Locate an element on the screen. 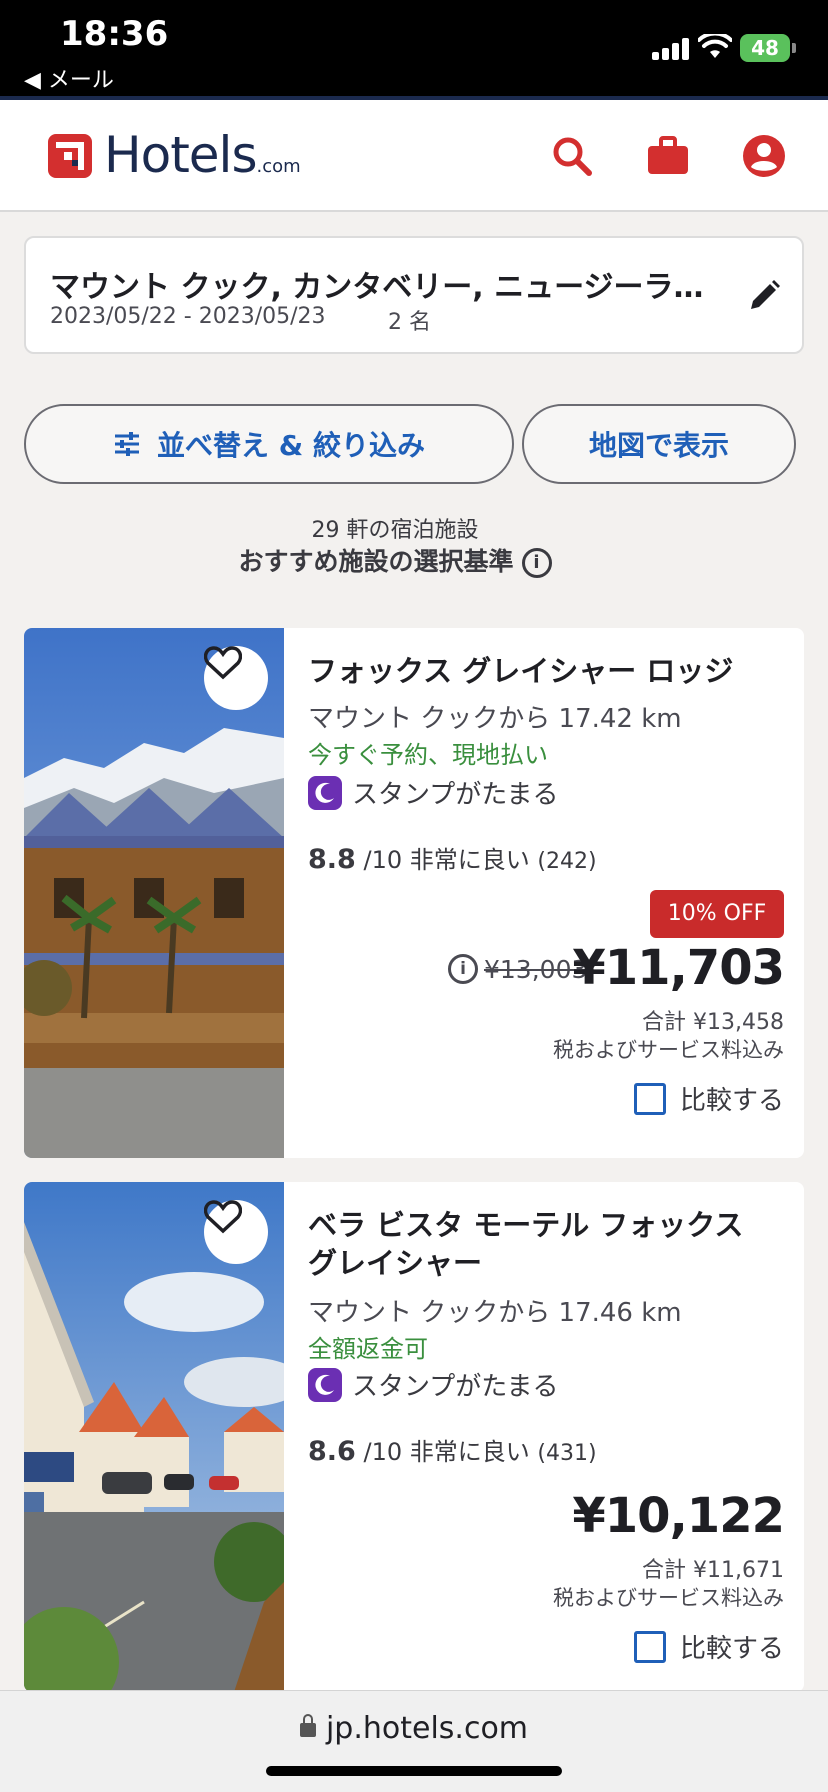 This screenshot has width=828, height=1792. search-icon is located at coordinates (572, 156).